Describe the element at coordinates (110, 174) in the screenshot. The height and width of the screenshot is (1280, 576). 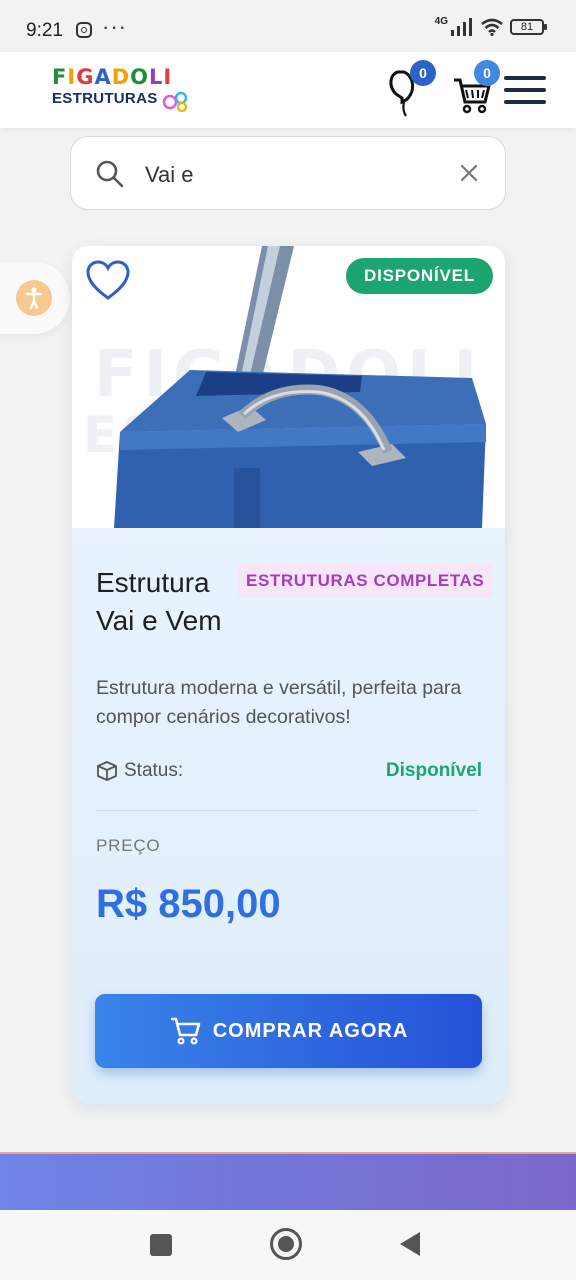
I see `search-icon` at that location.